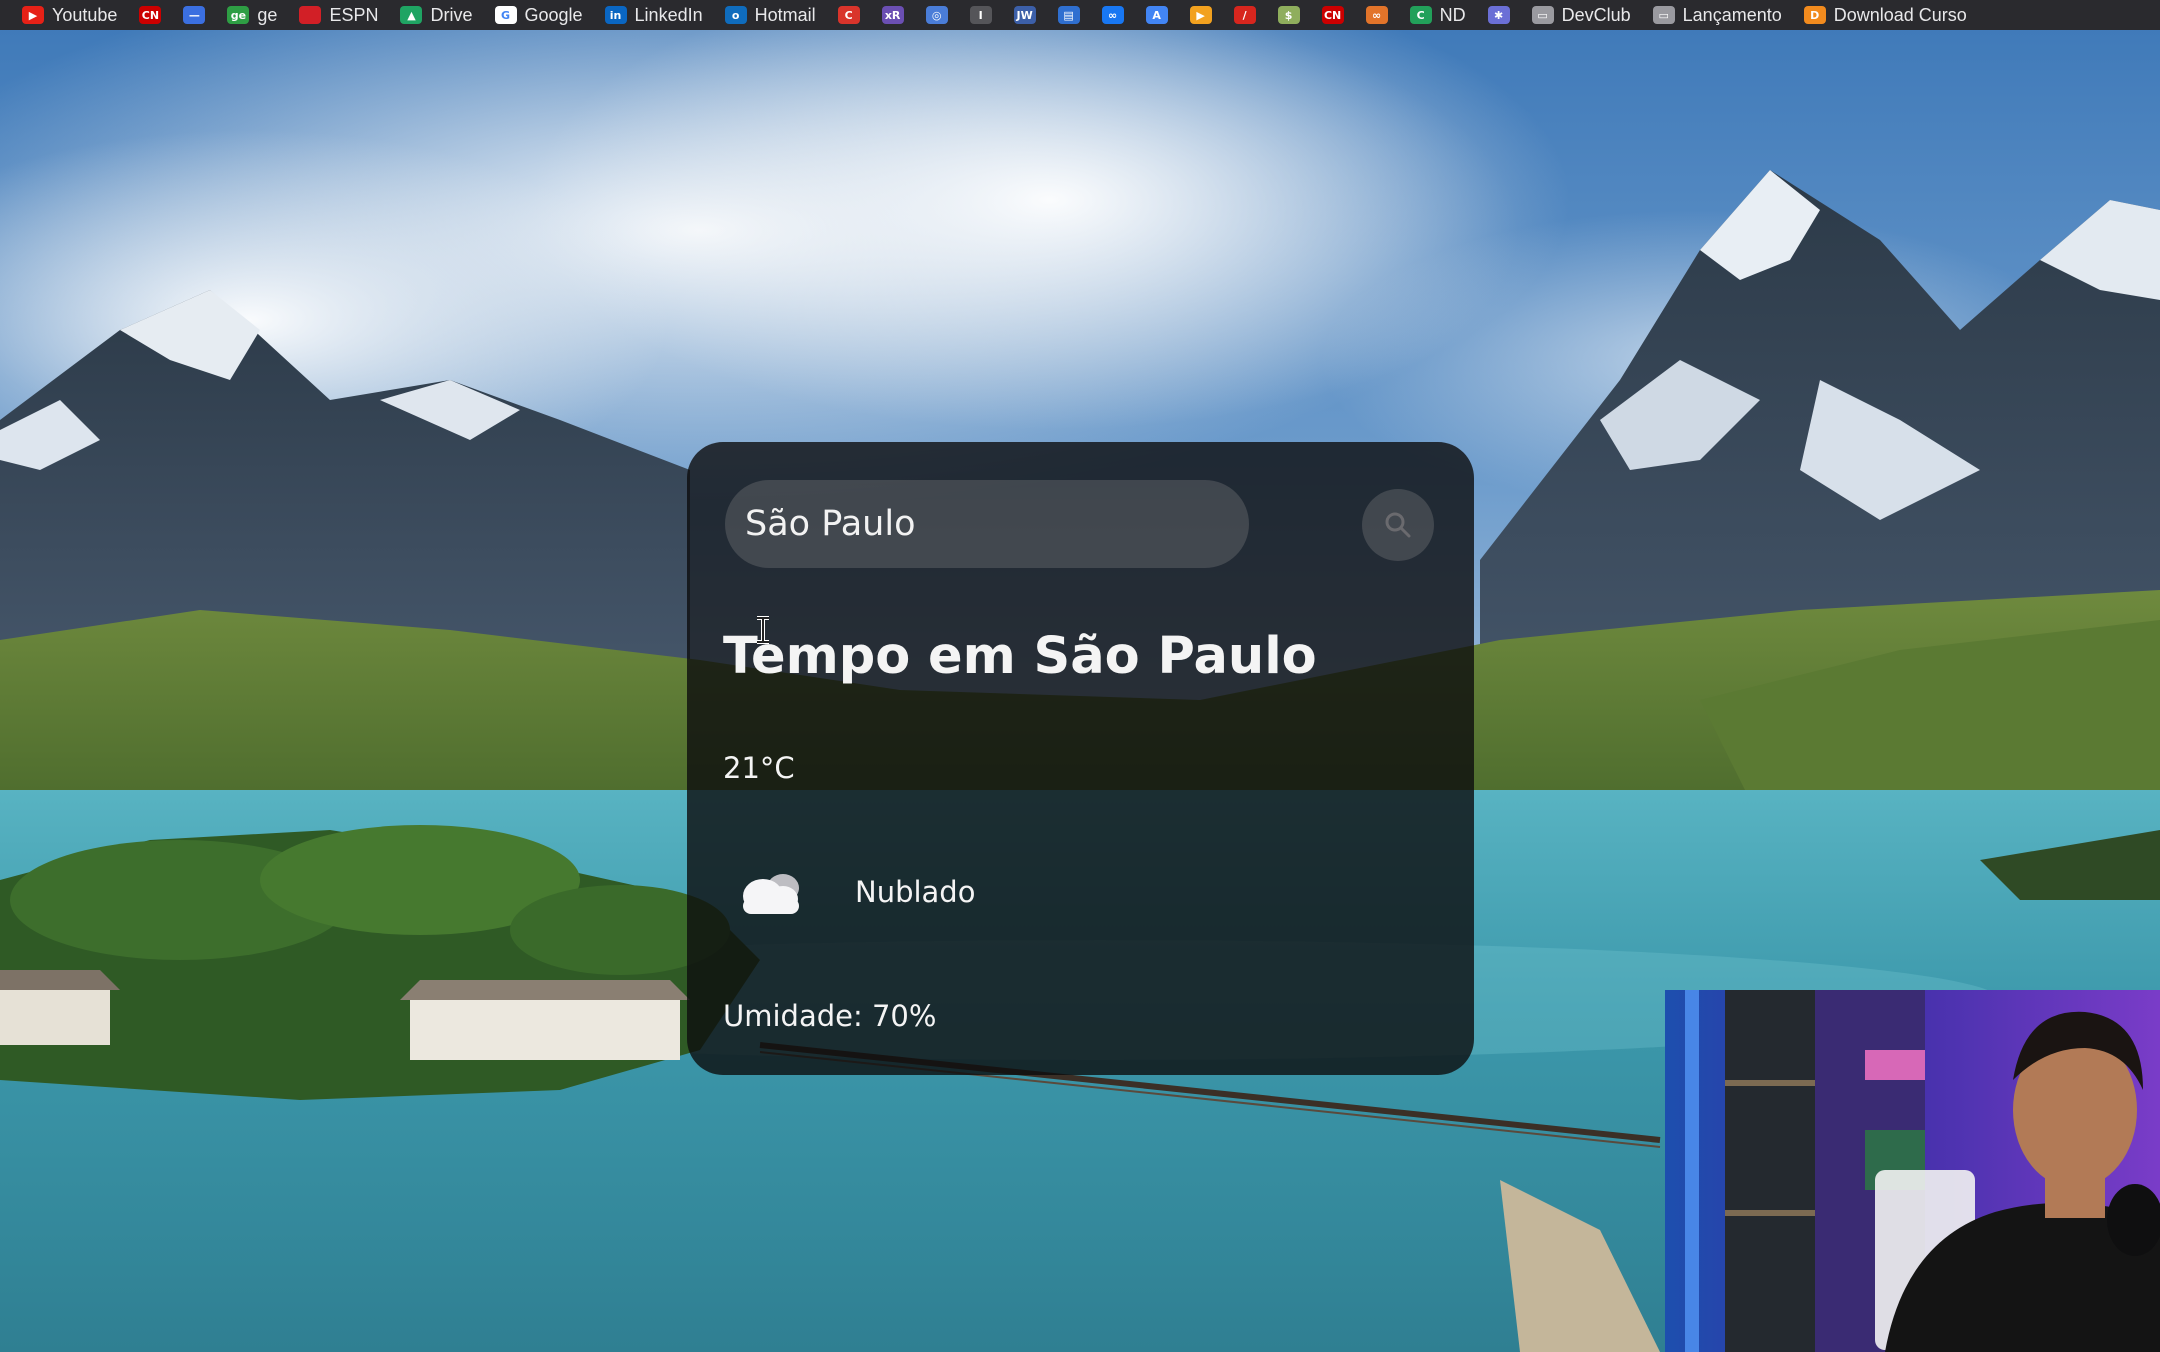  I want to click on money-icon: $, so click(1288, 15).